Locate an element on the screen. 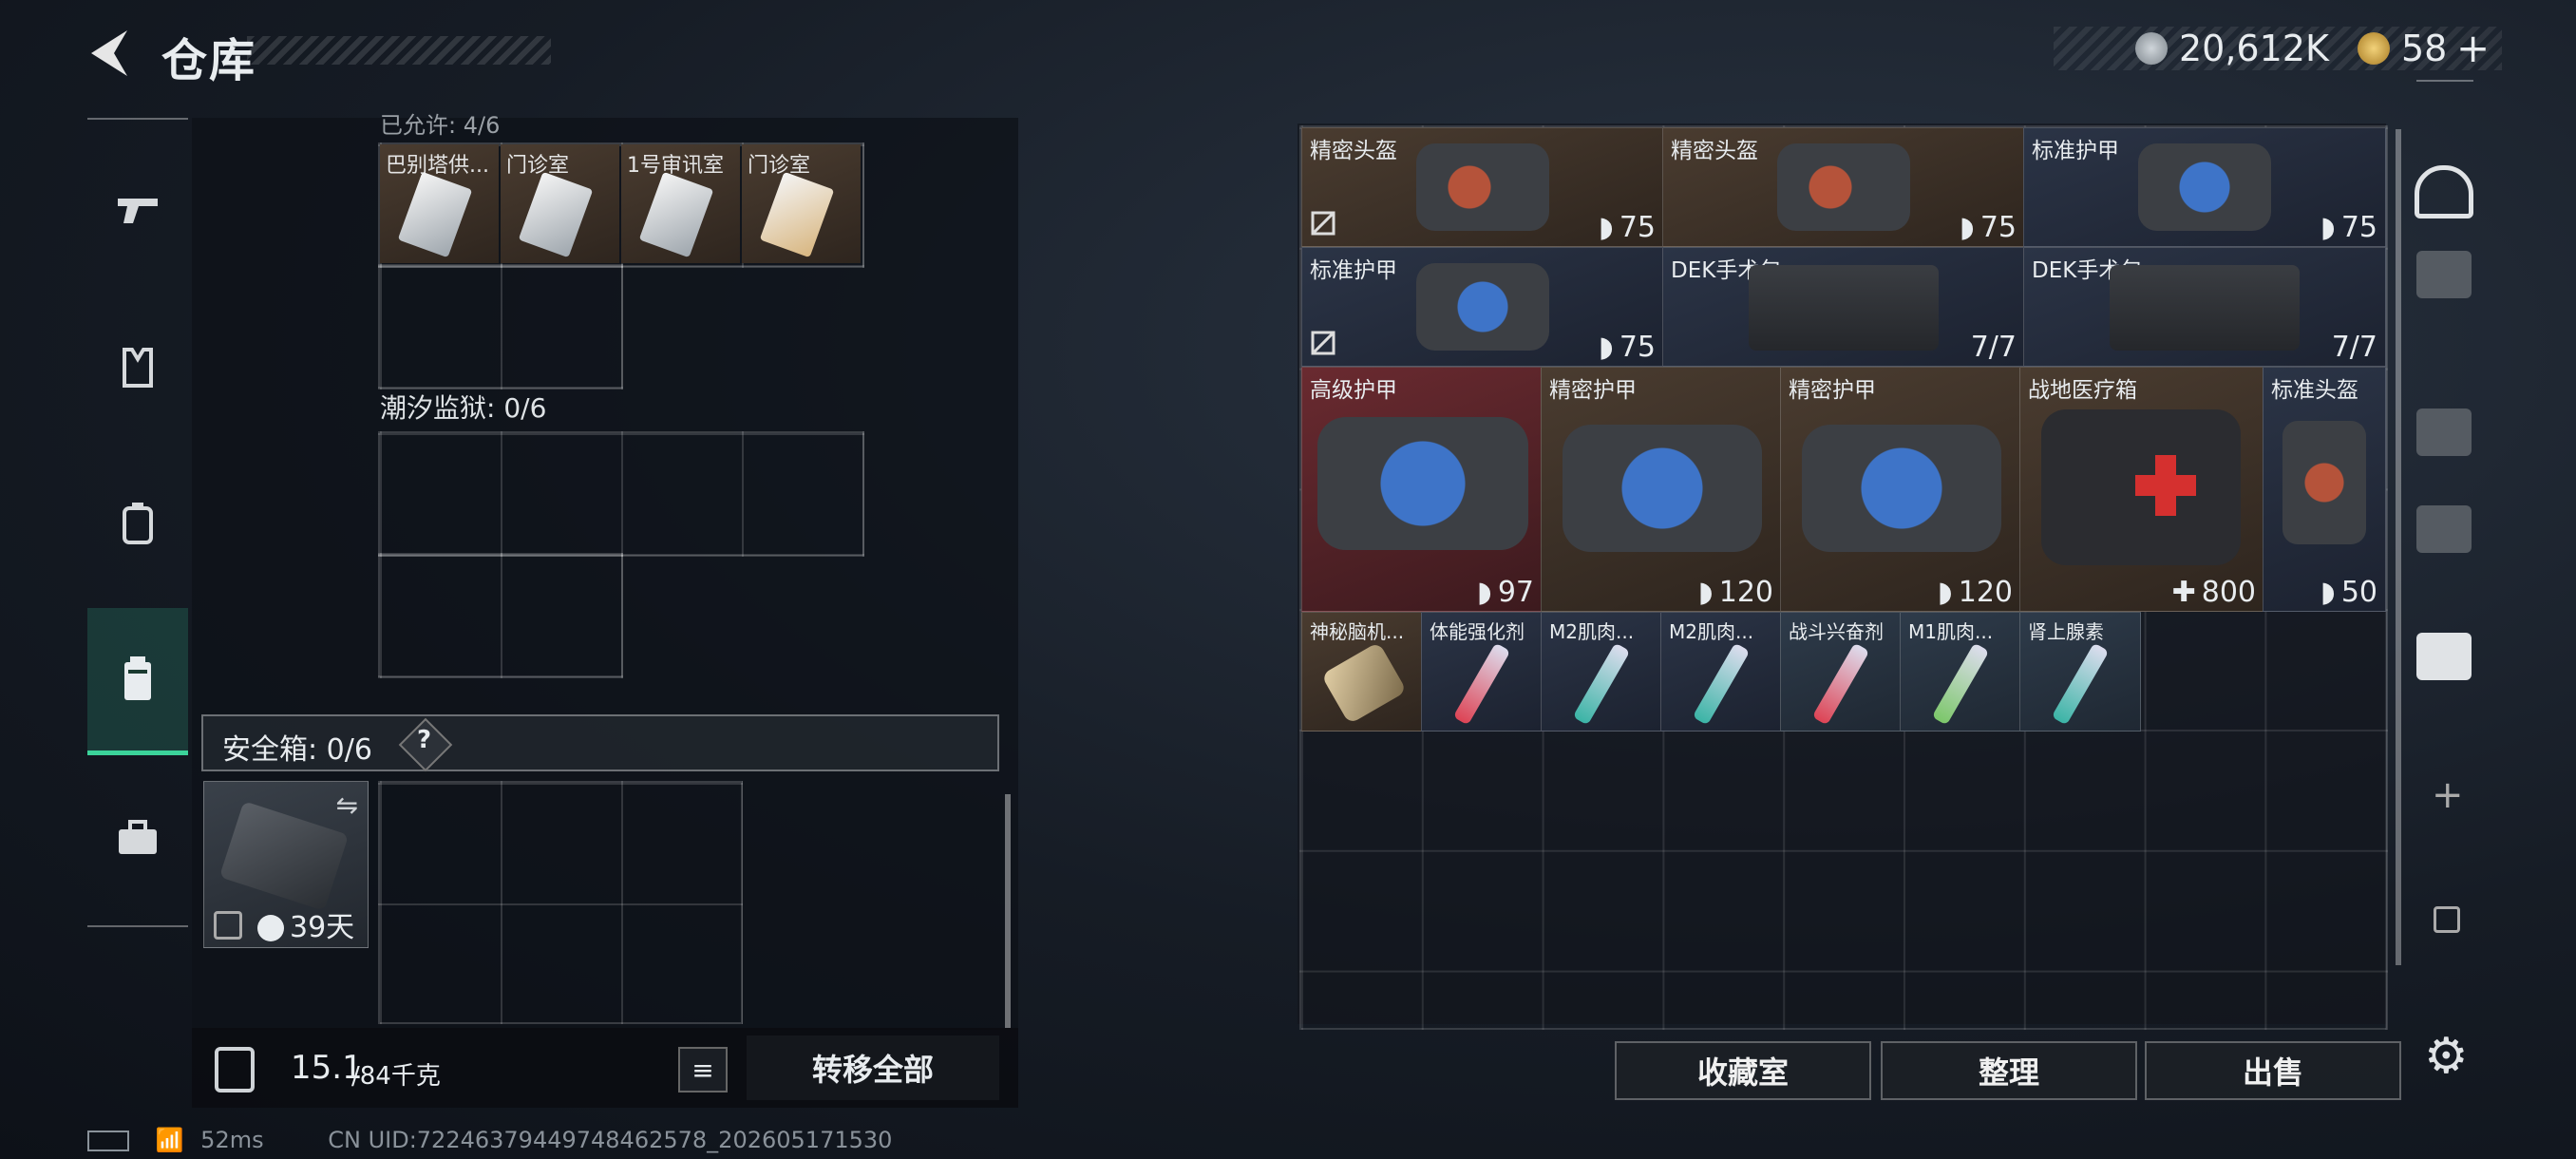 This screenshot has height=1159, width=2576. heal-plus-icon: ✚ is located at coordinates (2183, 592).